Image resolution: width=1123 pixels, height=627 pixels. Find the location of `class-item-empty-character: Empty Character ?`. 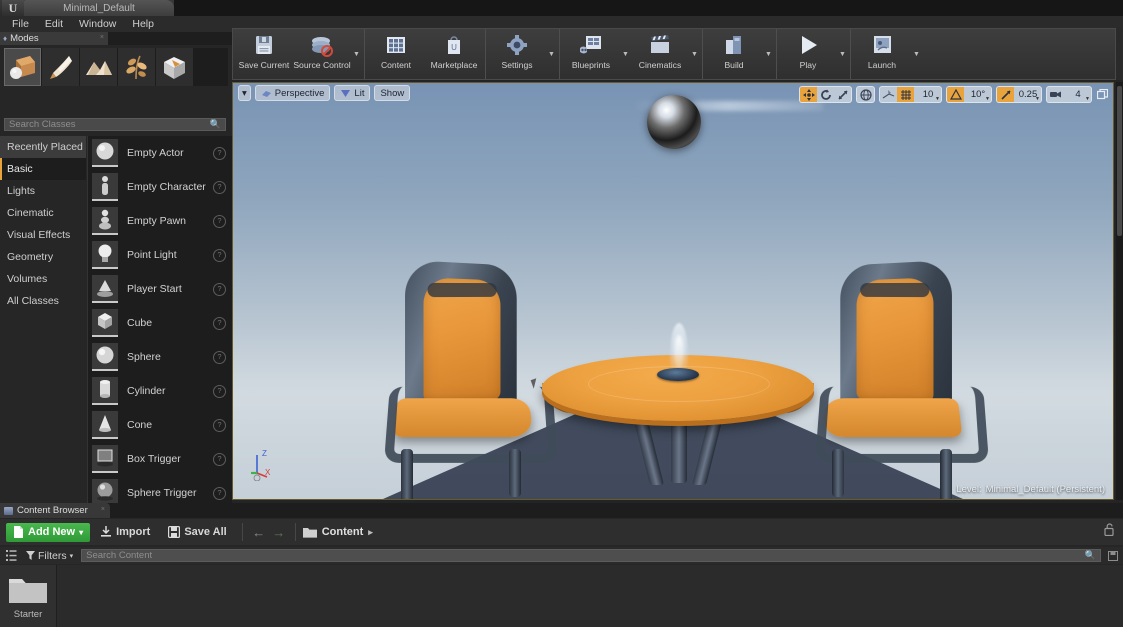

class-item-empty-character: Empty Character ? is located at coordinates (160, 187).